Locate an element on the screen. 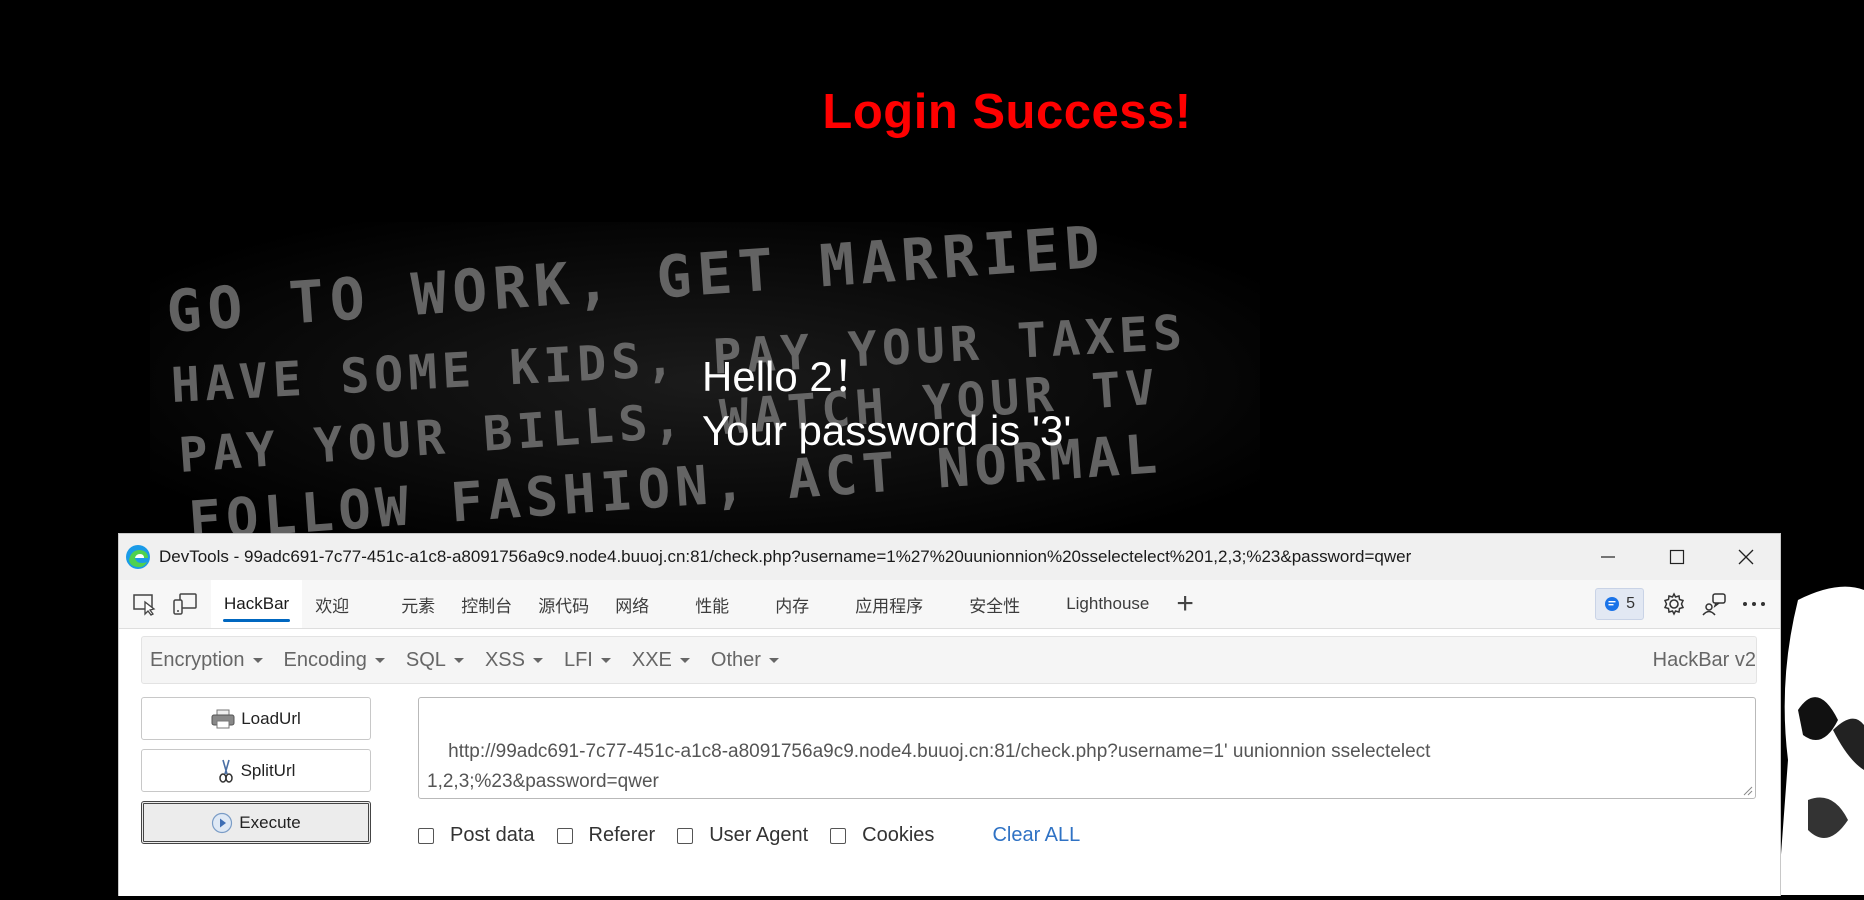 Image resolution: width=1864 pixels, height=900 pixels. cookies-checkbox is located at coordinates (838, 835).